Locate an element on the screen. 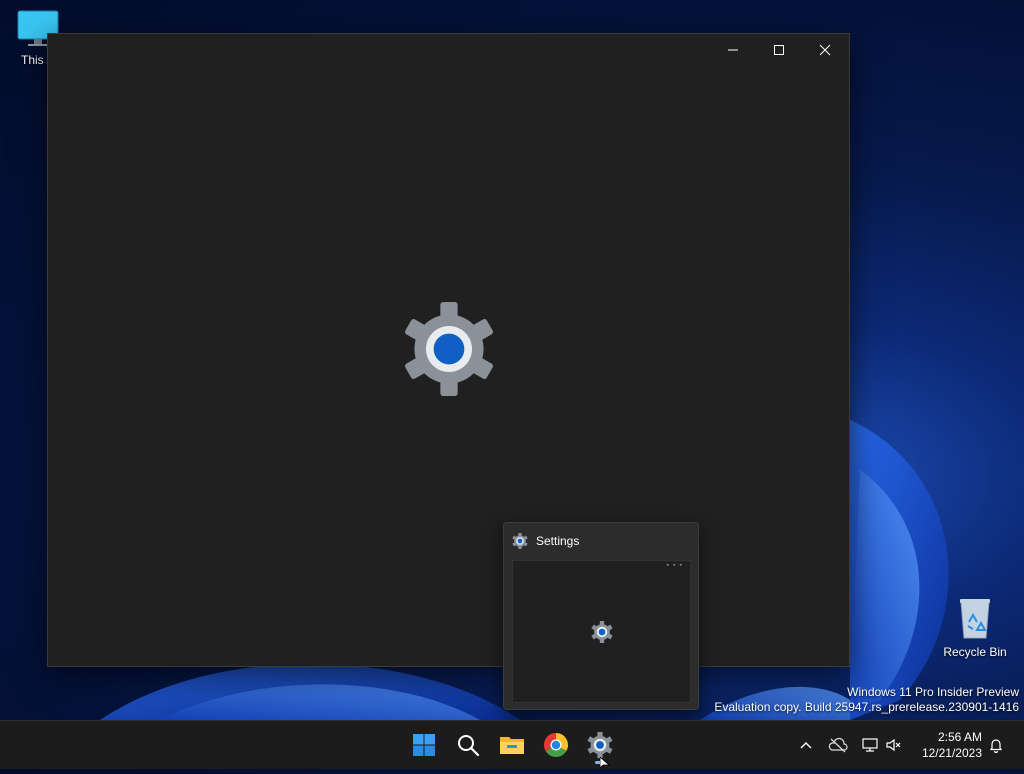  minimize-button is located at coordinates (733, 50).